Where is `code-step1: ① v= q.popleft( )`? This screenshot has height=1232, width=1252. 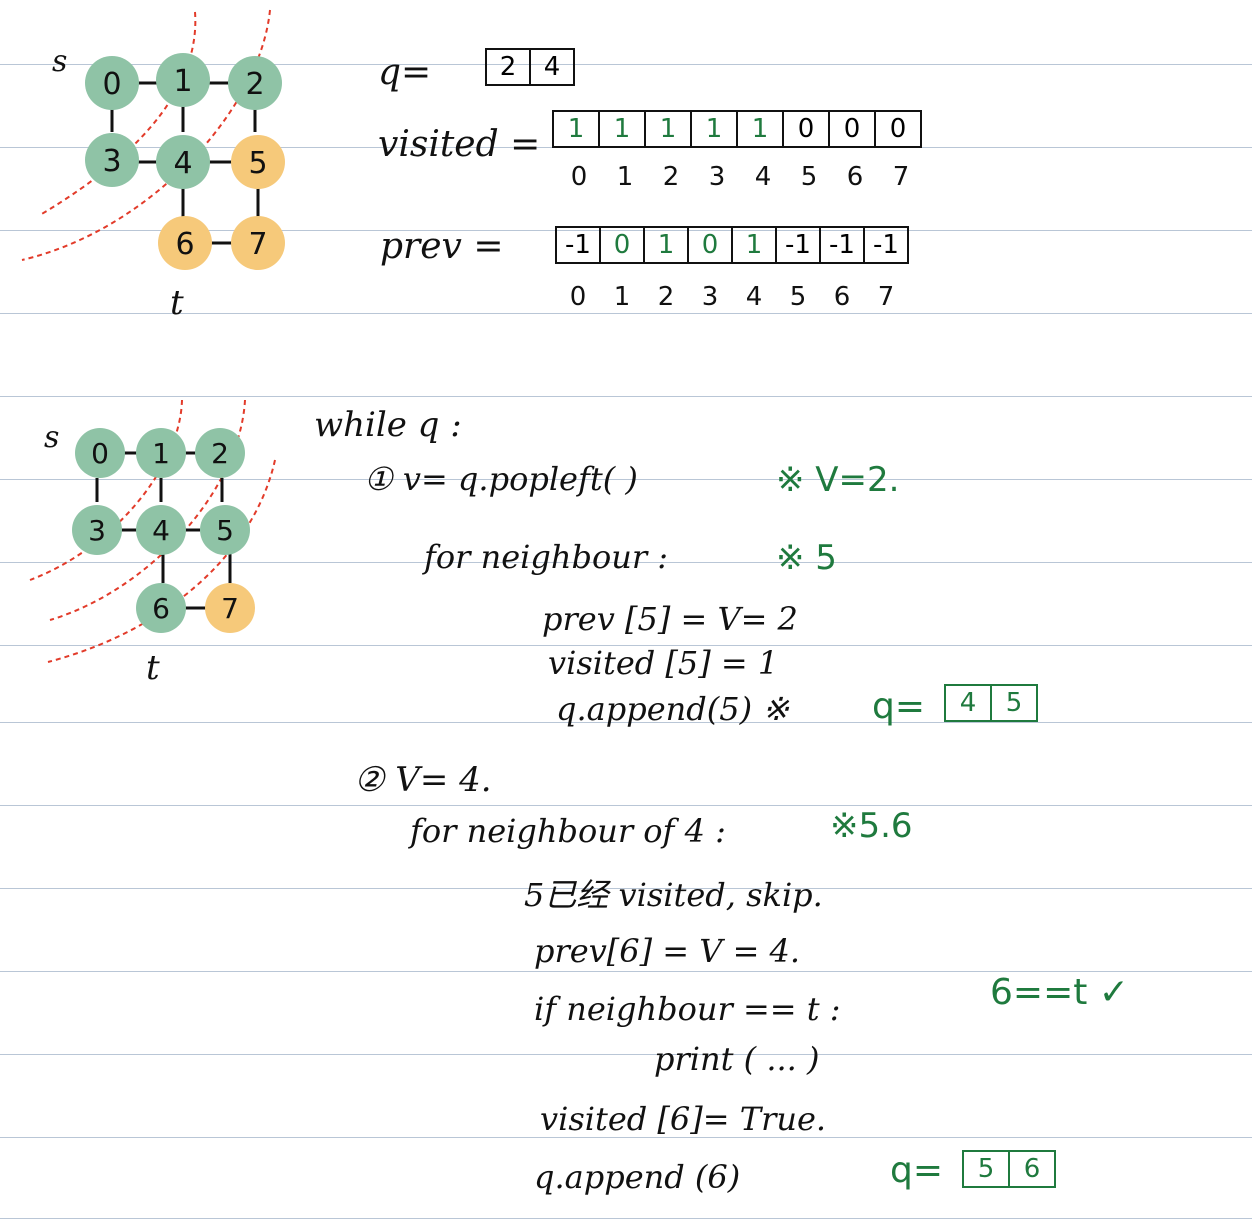
code-step1: ① v= q.popleft( ) is located at coordinates (501, 479).